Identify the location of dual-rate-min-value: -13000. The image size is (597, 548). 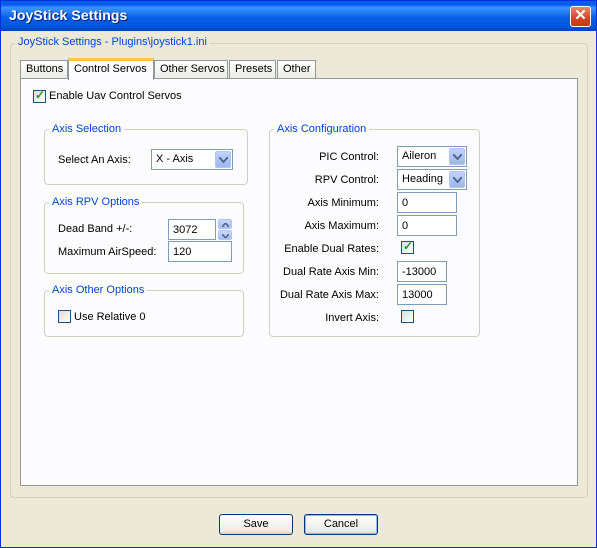
(419, 272).